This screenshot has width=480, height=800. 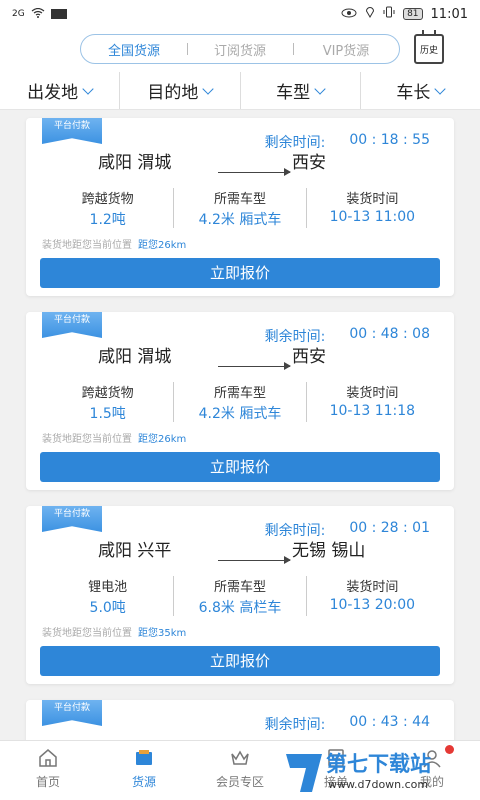 I want to click on home-icon, so click(x=48, y=758).